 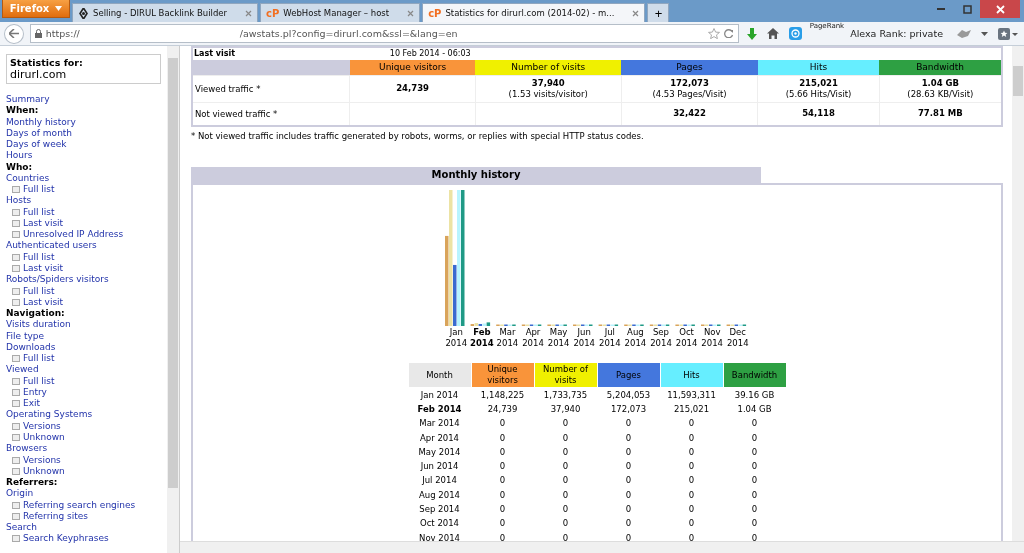 I want to click on close-button, so click(x=1000, y=9).